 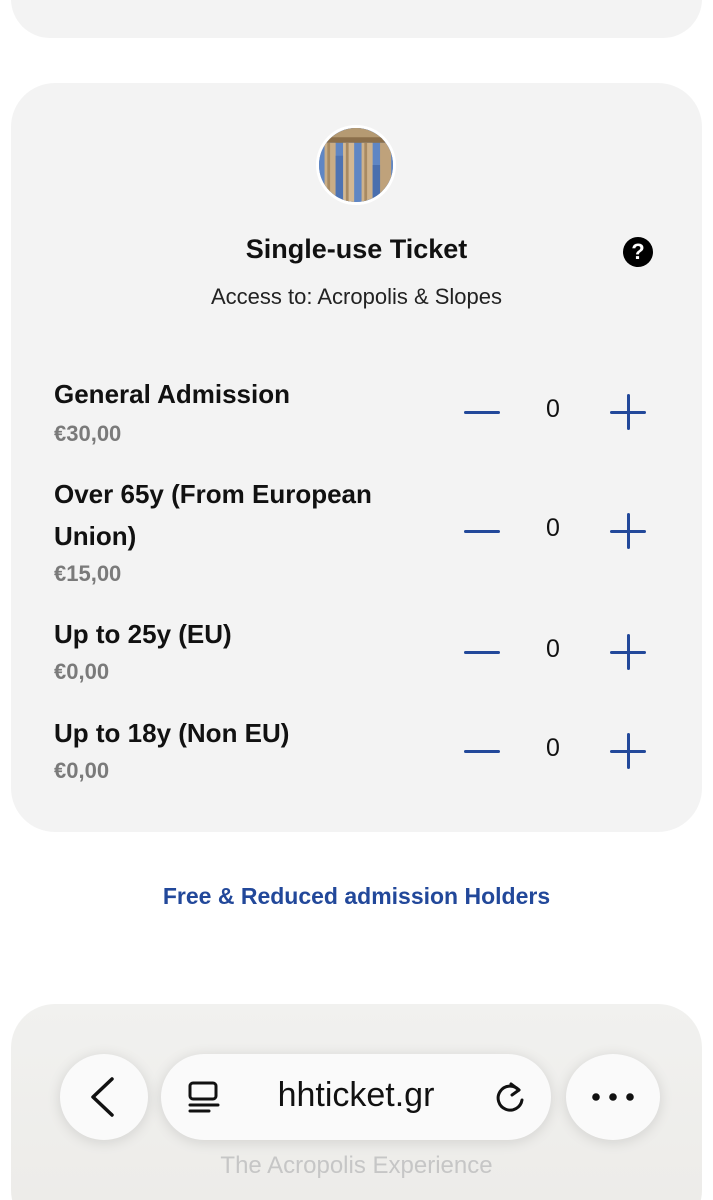 What do you see at coordinates (172, 394) in the screenshot?
I see `ticket-row-name: General Admission` at bounding box center [172, 394].